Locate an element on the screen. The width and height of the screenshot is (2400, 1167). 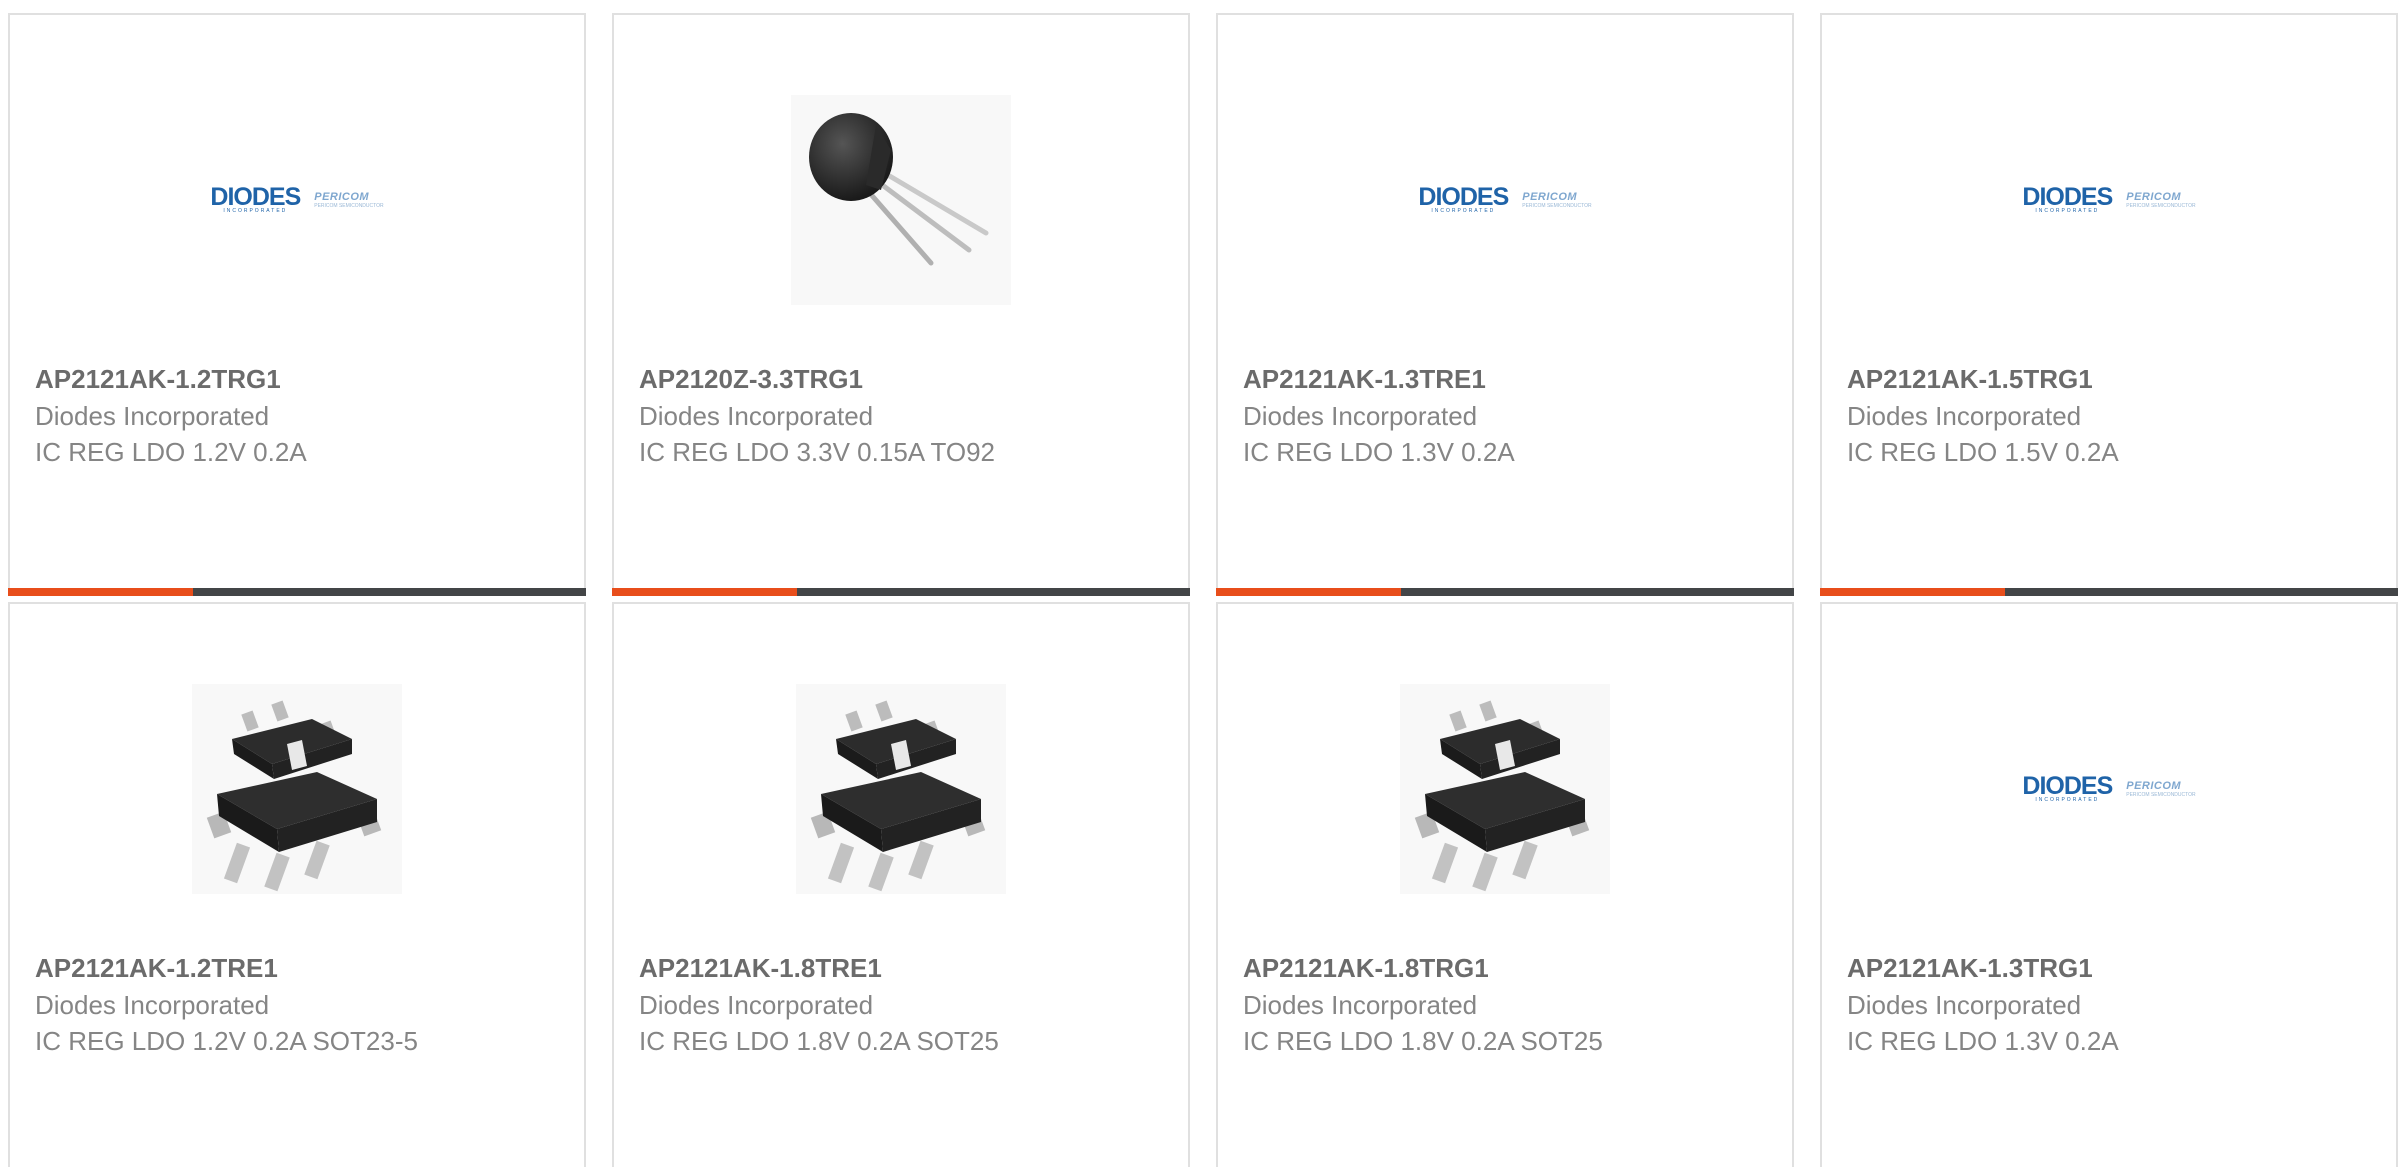
part-number: AP2121AK-1.5TRG1 is located at coordinates (2111, 379).